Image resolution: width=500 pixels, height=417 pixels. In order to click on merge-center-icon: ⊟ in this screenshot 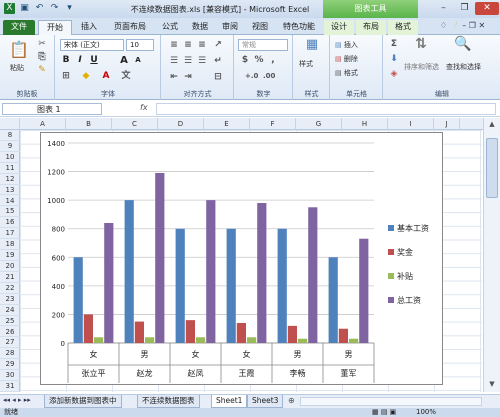, I will do `click(218, 77)`.